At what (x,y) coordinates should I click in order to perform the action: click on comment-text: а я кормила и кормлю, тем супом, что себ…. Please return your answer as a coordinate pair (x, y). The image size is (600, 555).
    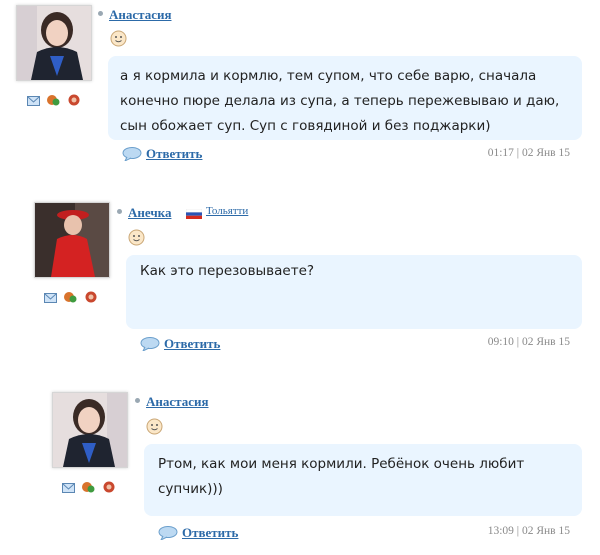
    Looking at the image, I should click on (345, 98).